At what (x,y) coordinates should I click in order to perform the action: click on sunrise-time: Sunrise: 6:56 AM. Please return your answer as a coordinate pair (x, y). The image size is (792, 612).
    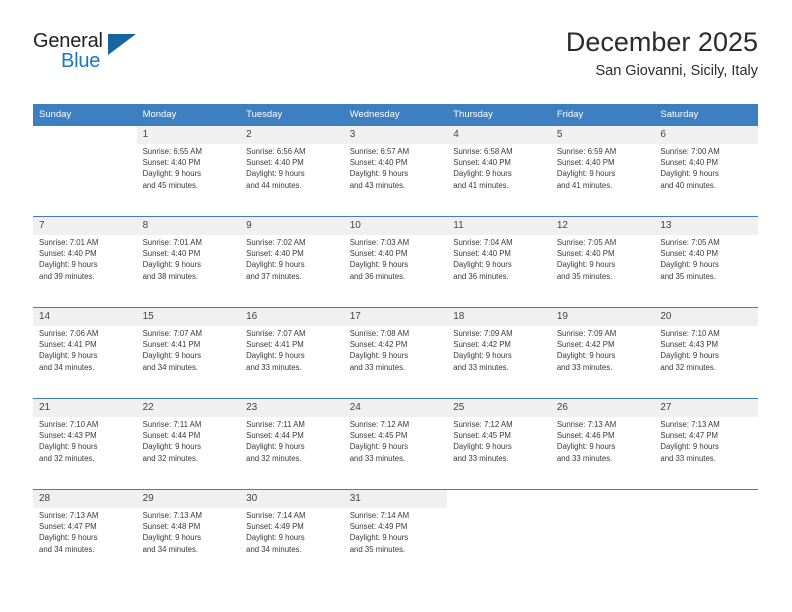
    Looking at the image, I should click on (276, 151).